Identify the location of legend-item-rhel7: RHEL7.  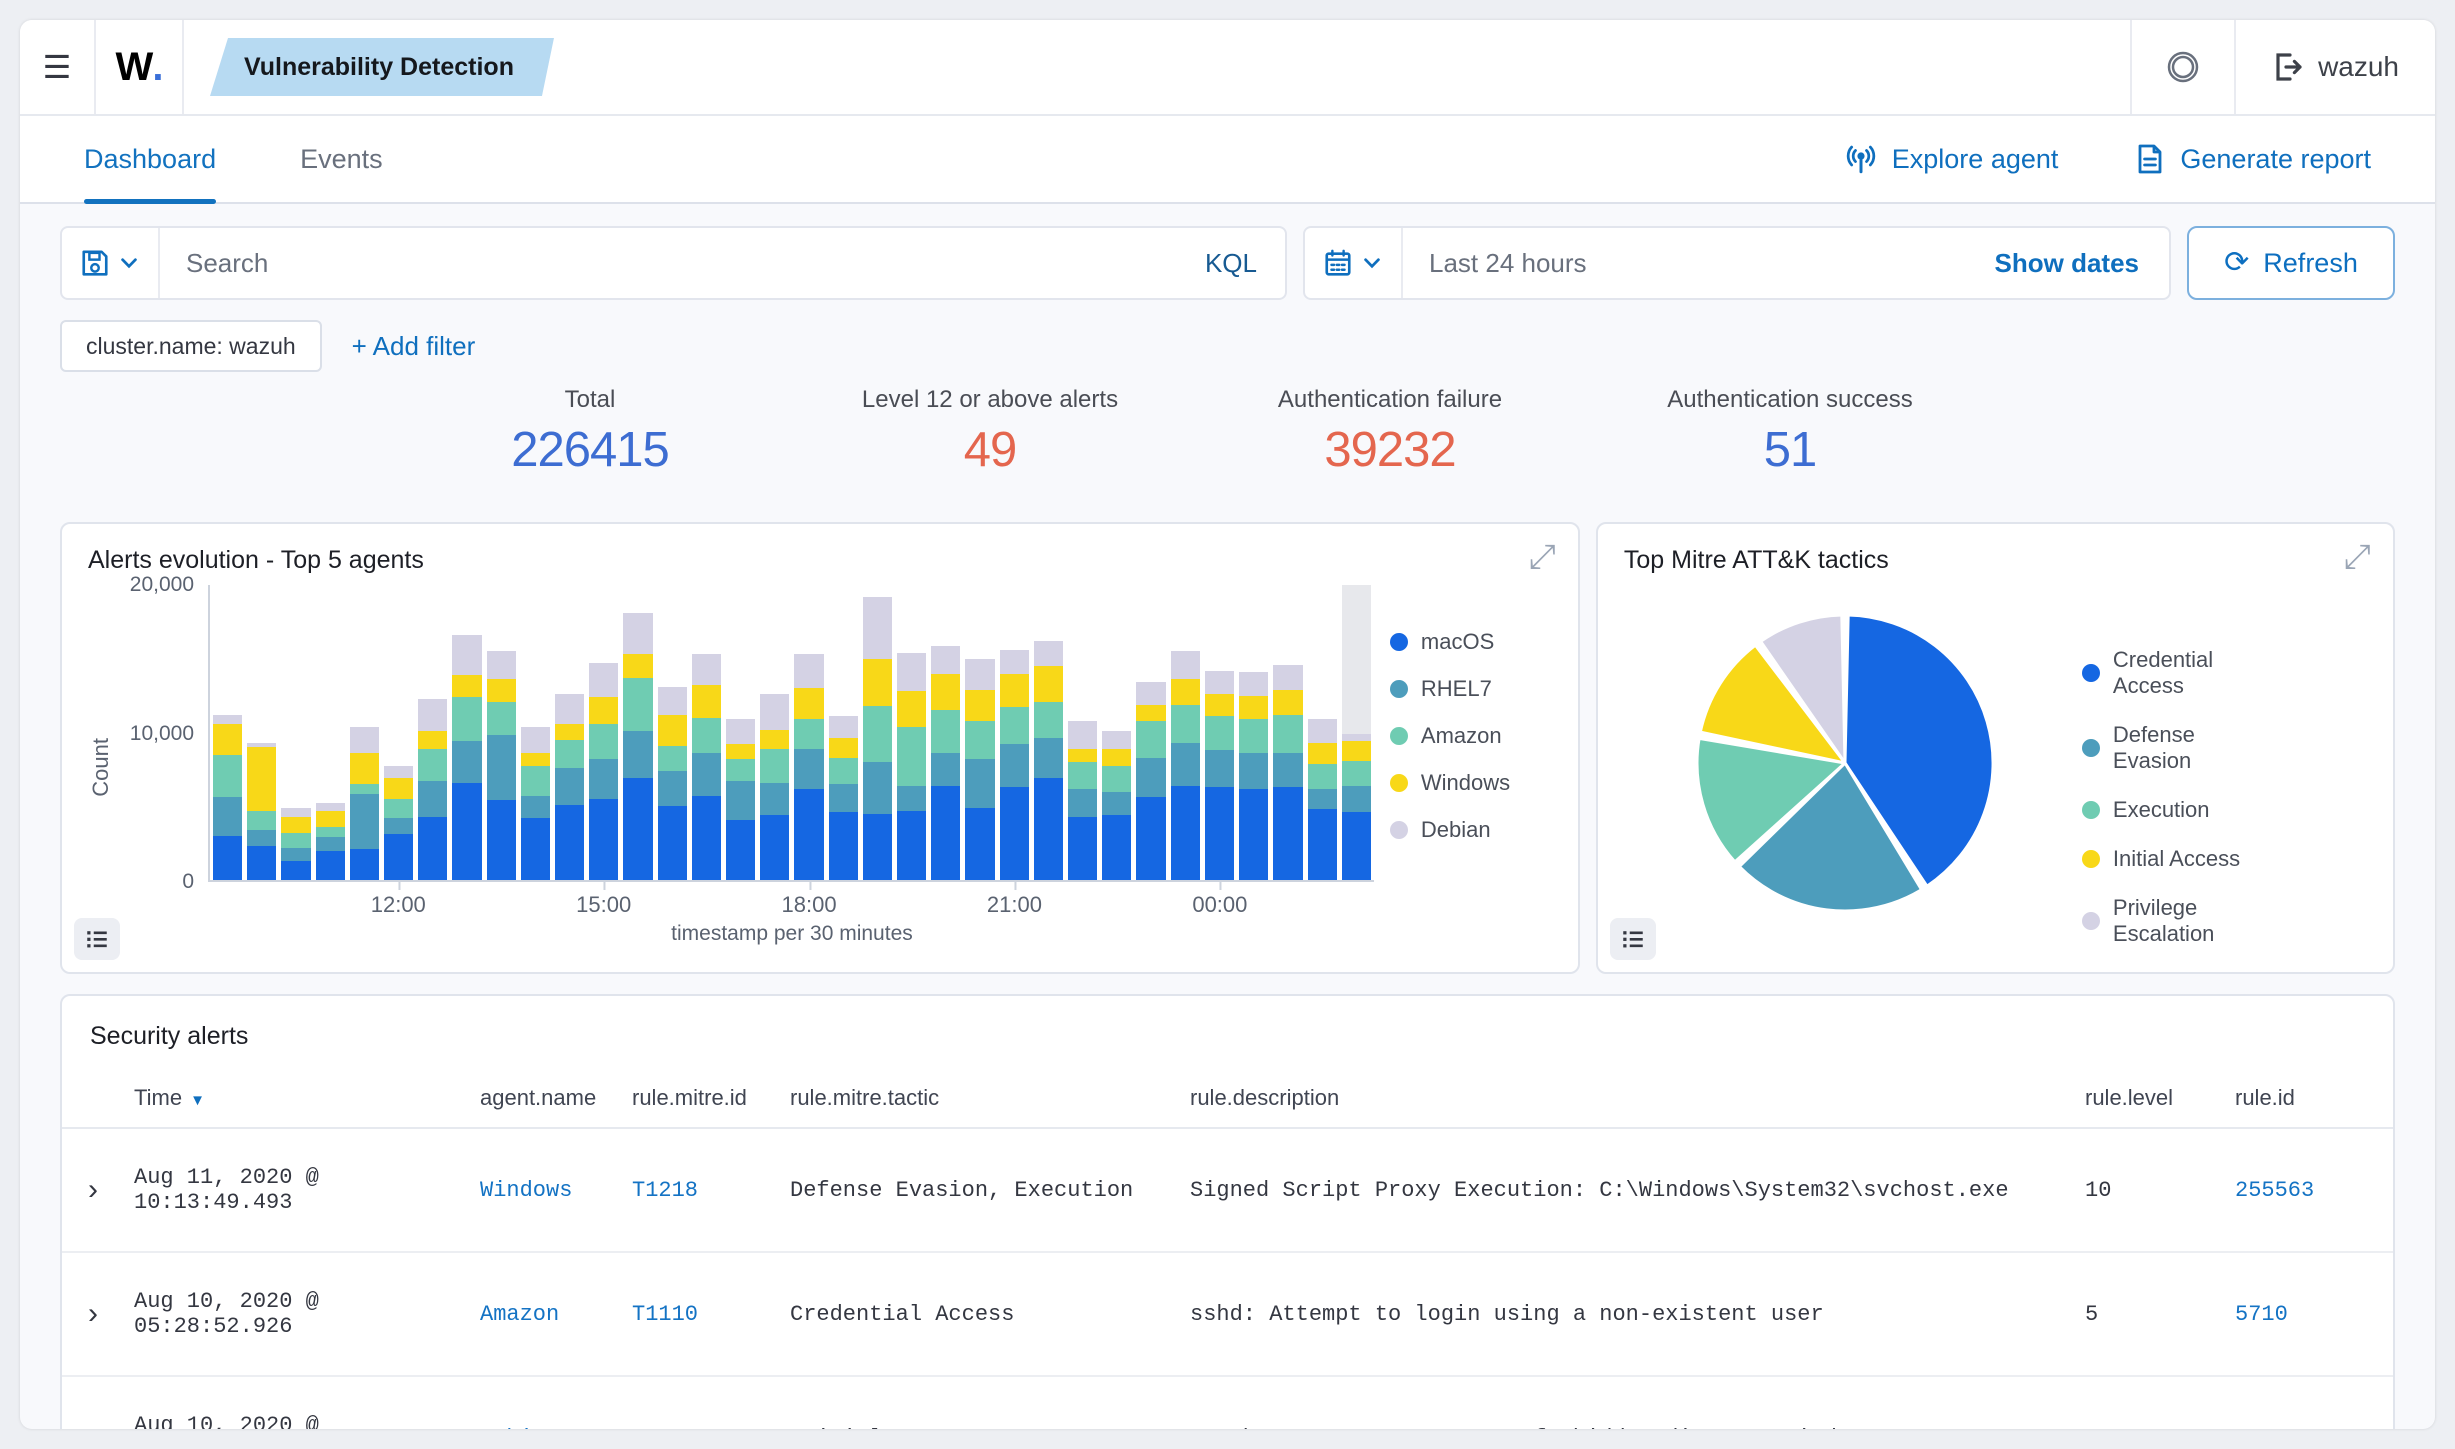
(1470, 689).